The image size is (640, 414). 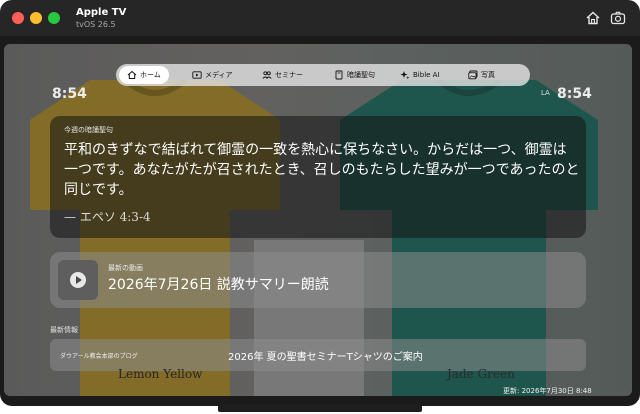 I want to click on home-icon, so click(x=593, y=18).